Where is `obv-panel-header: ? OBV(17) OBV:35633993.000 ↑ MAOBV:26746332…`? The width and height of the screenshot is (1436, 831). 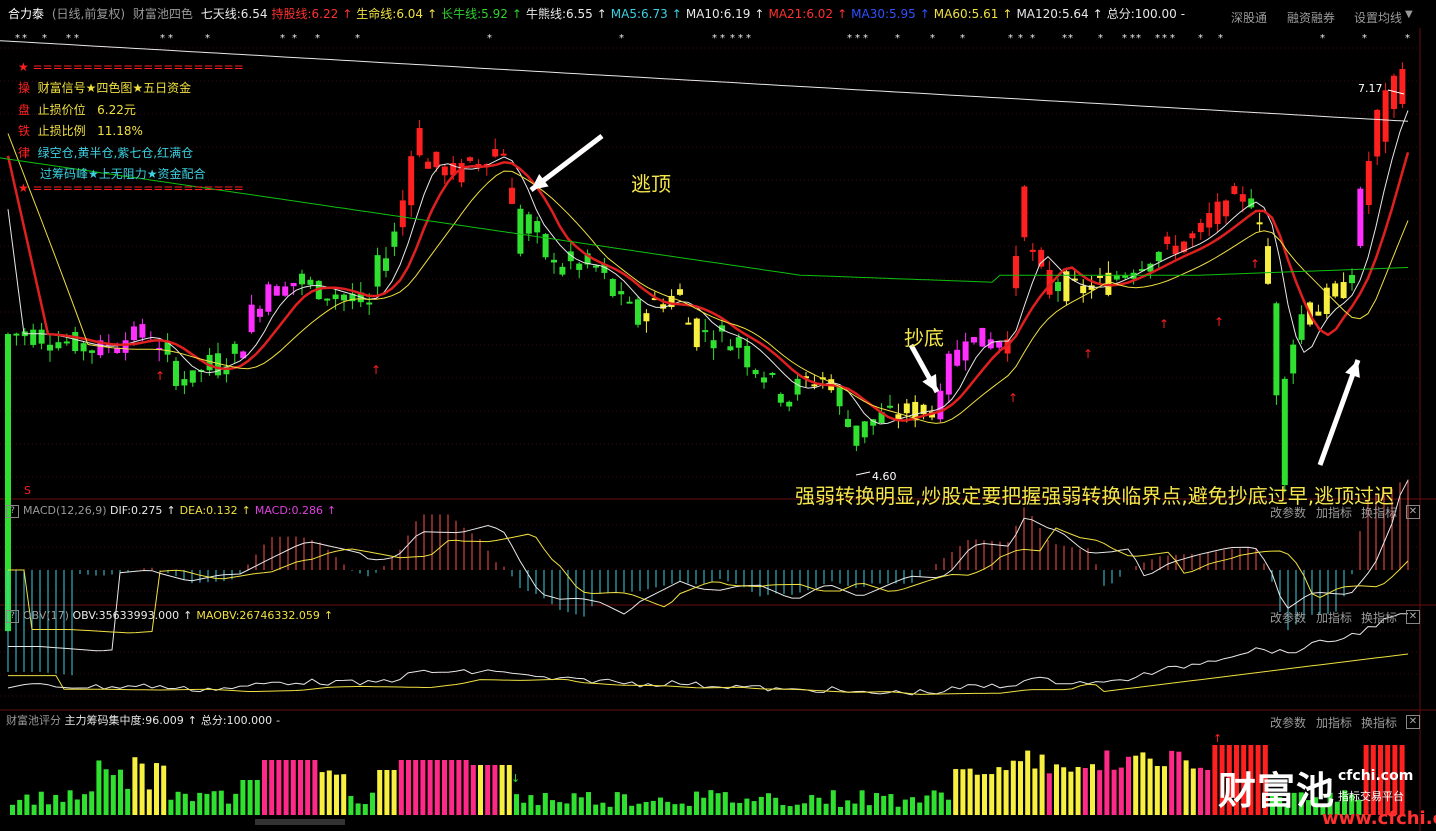 obv-panel-header: ? OBV(17) OBV:35633993.000 ↑ MAOBV:26746332… is located at coordinates (718, 616).